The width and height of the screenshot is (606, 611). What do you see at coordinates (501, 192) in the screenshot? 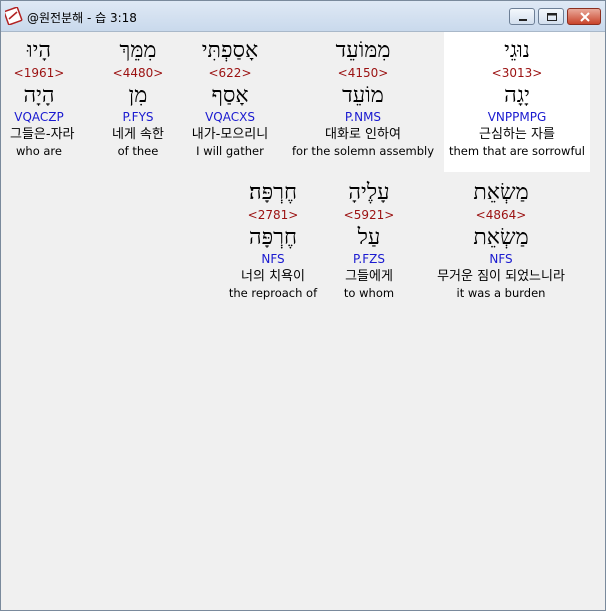
I see `hebrew-word: מַשְׂאֵת` at bounding box center [501, 192].